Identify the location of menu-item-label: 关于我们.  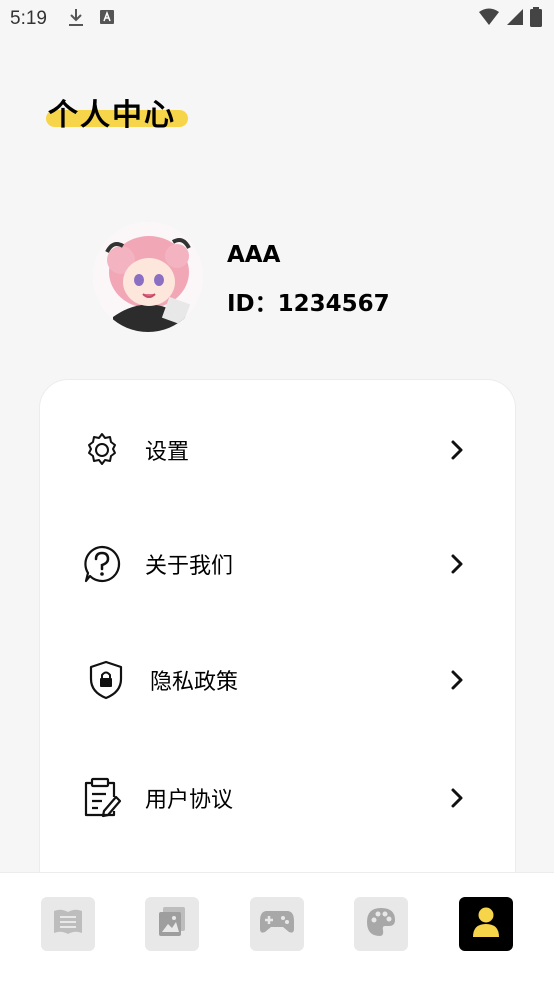
(189, 566).